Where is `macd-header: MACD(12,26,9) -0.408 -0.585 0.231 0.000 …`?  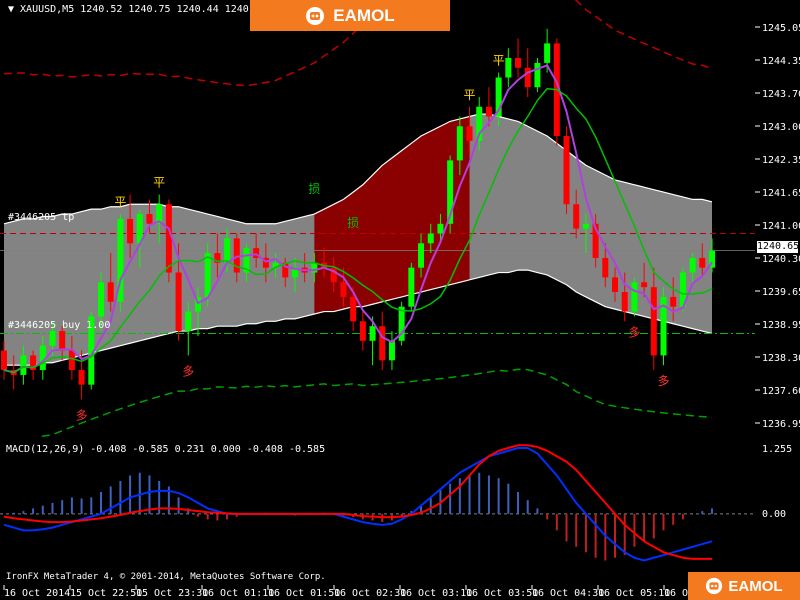
macd-header: MACD(12,26,9) -0.408 -0.585 0.231 0.000 … is located at coordinates (166, 449).